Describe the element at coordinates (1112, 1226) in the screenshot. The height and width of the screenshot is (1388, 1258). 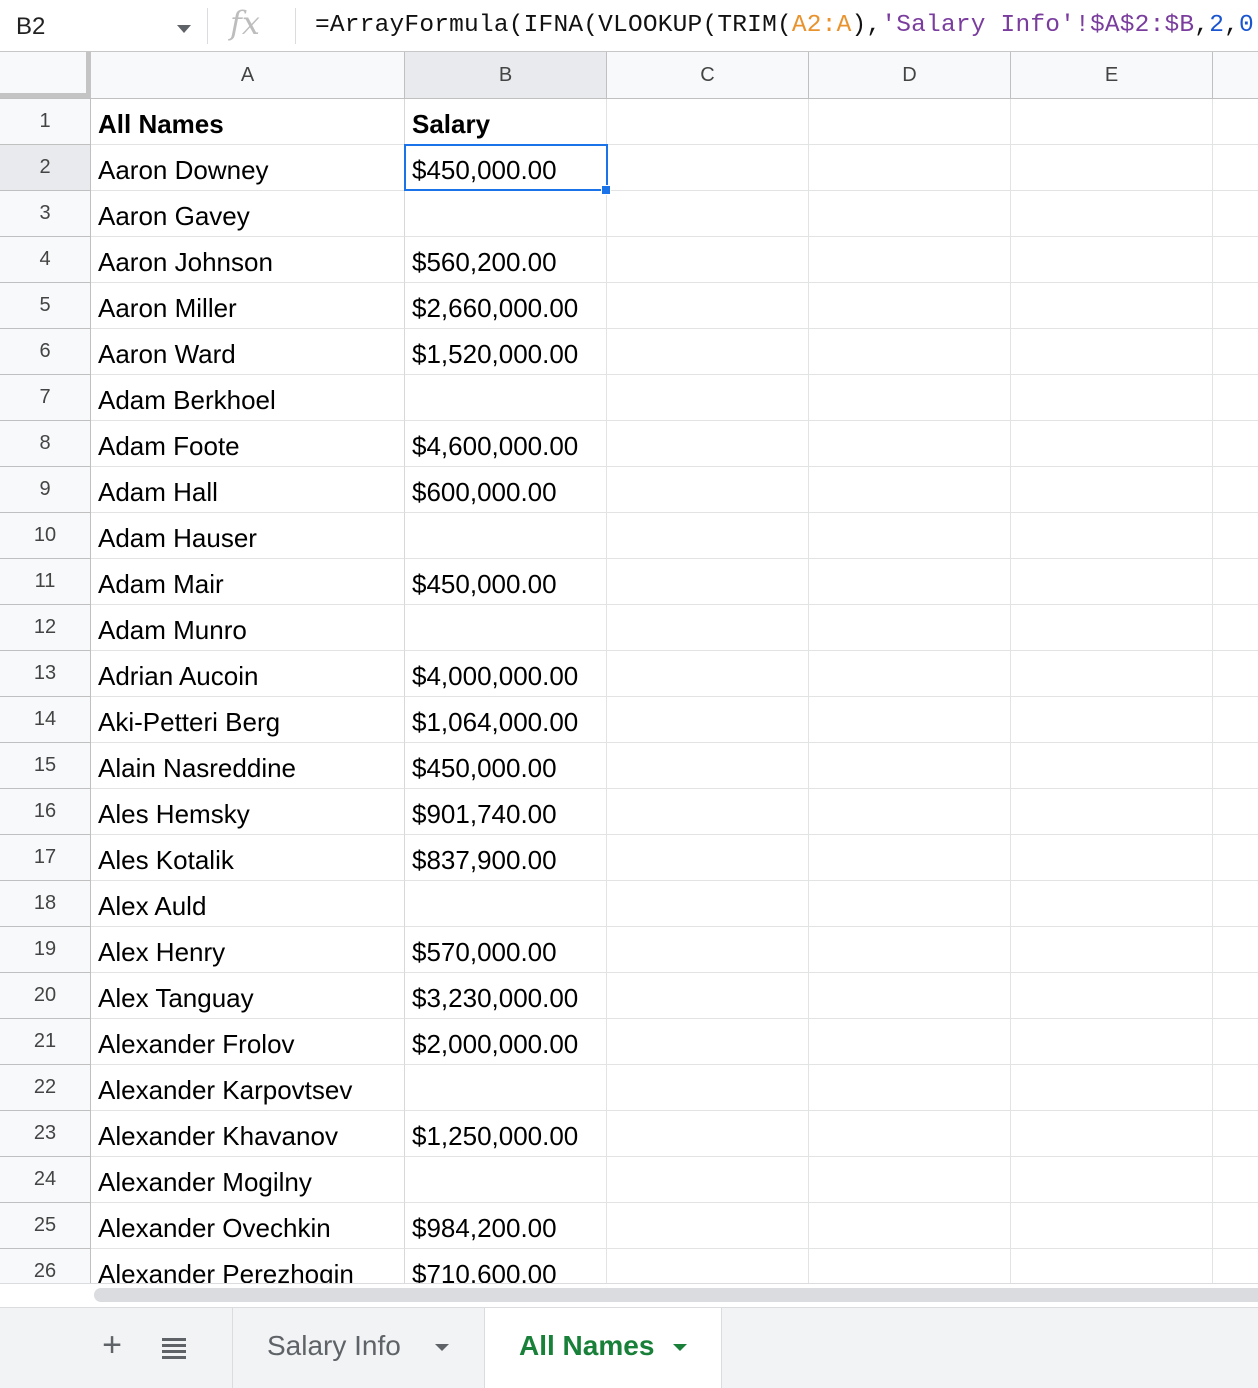
I see `cell-e25` at that location.